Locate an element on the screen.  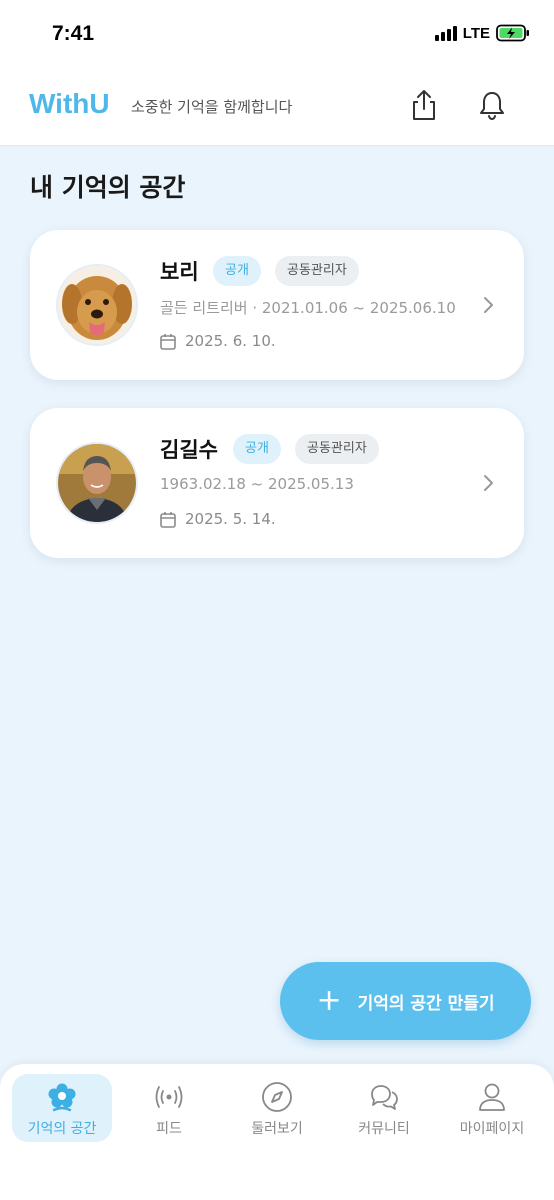
memorial-date-row: 2025. 5. 14. is located at coordinates (218, 519).